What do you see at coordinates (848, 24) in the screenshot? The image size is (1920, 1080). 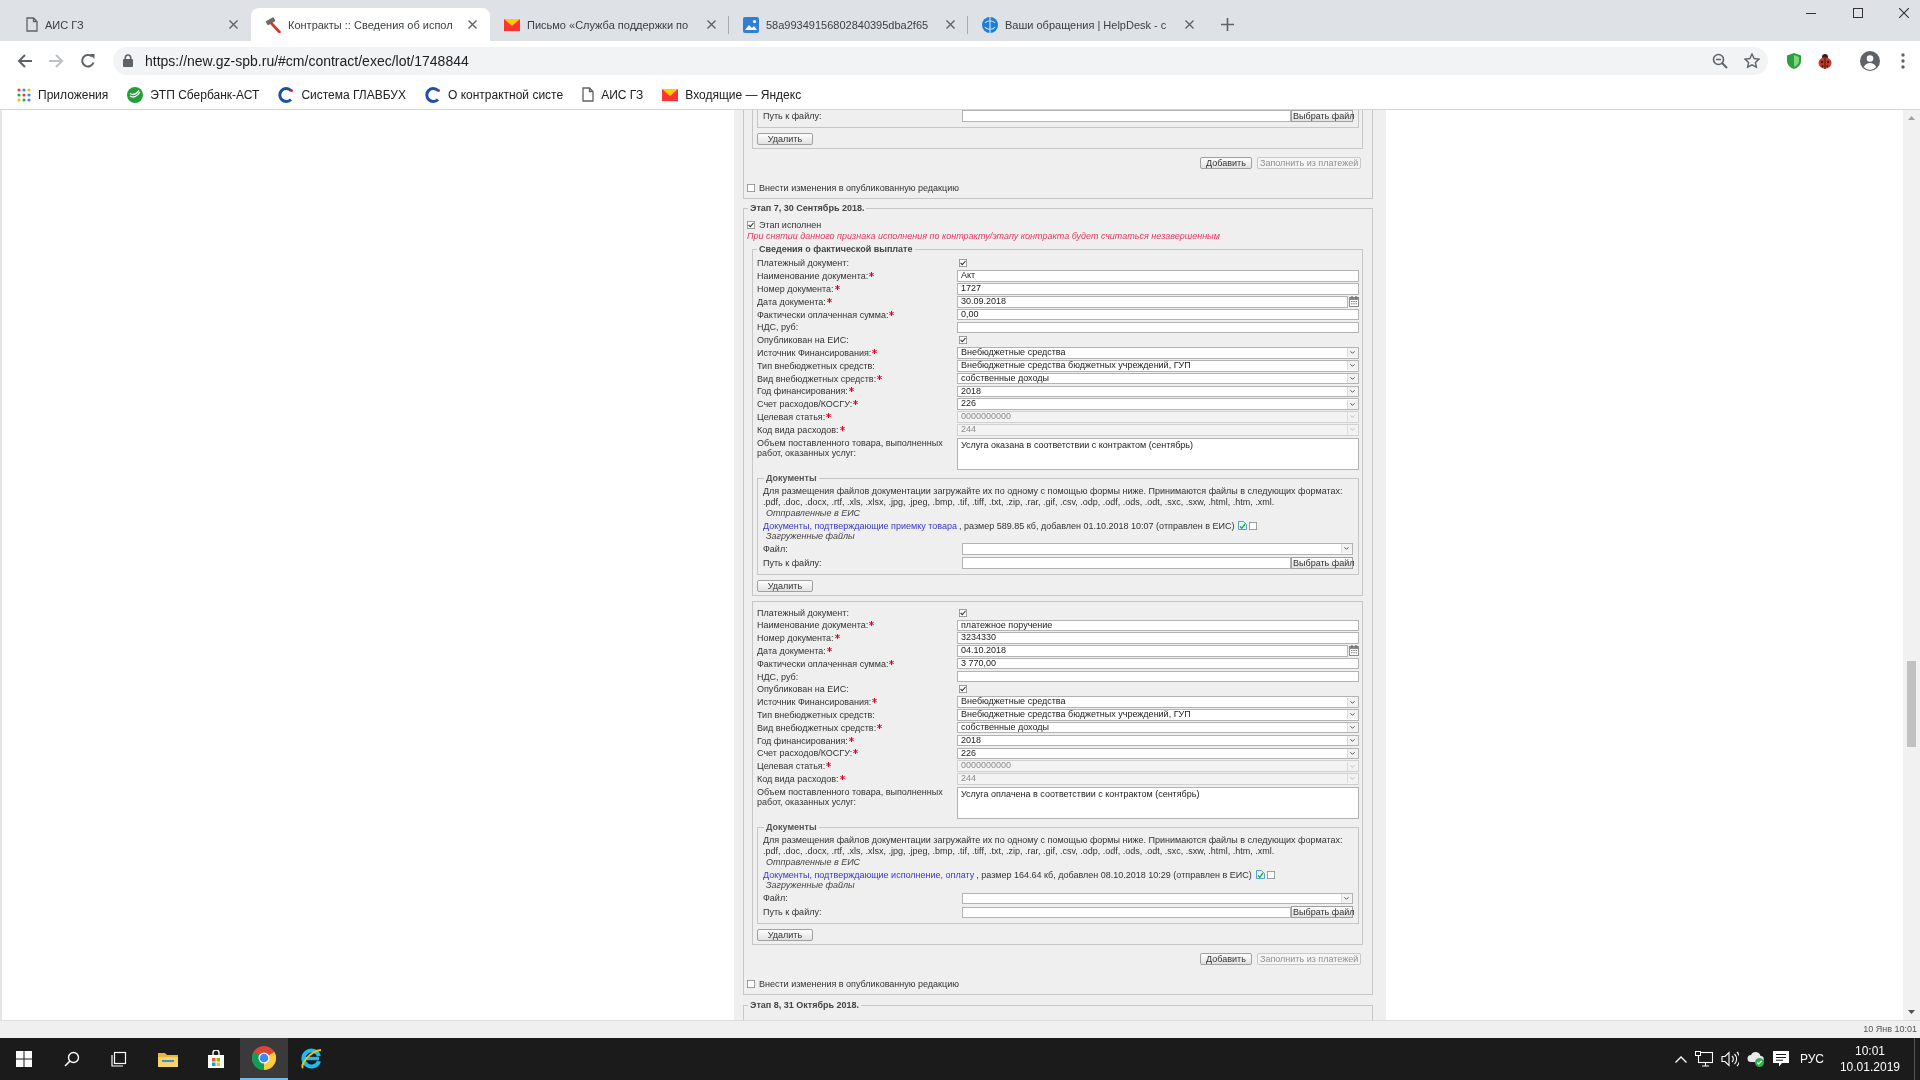 I see `browser-tab: 58a99349156802840395dba2f65` at bounding box center [848, 24].